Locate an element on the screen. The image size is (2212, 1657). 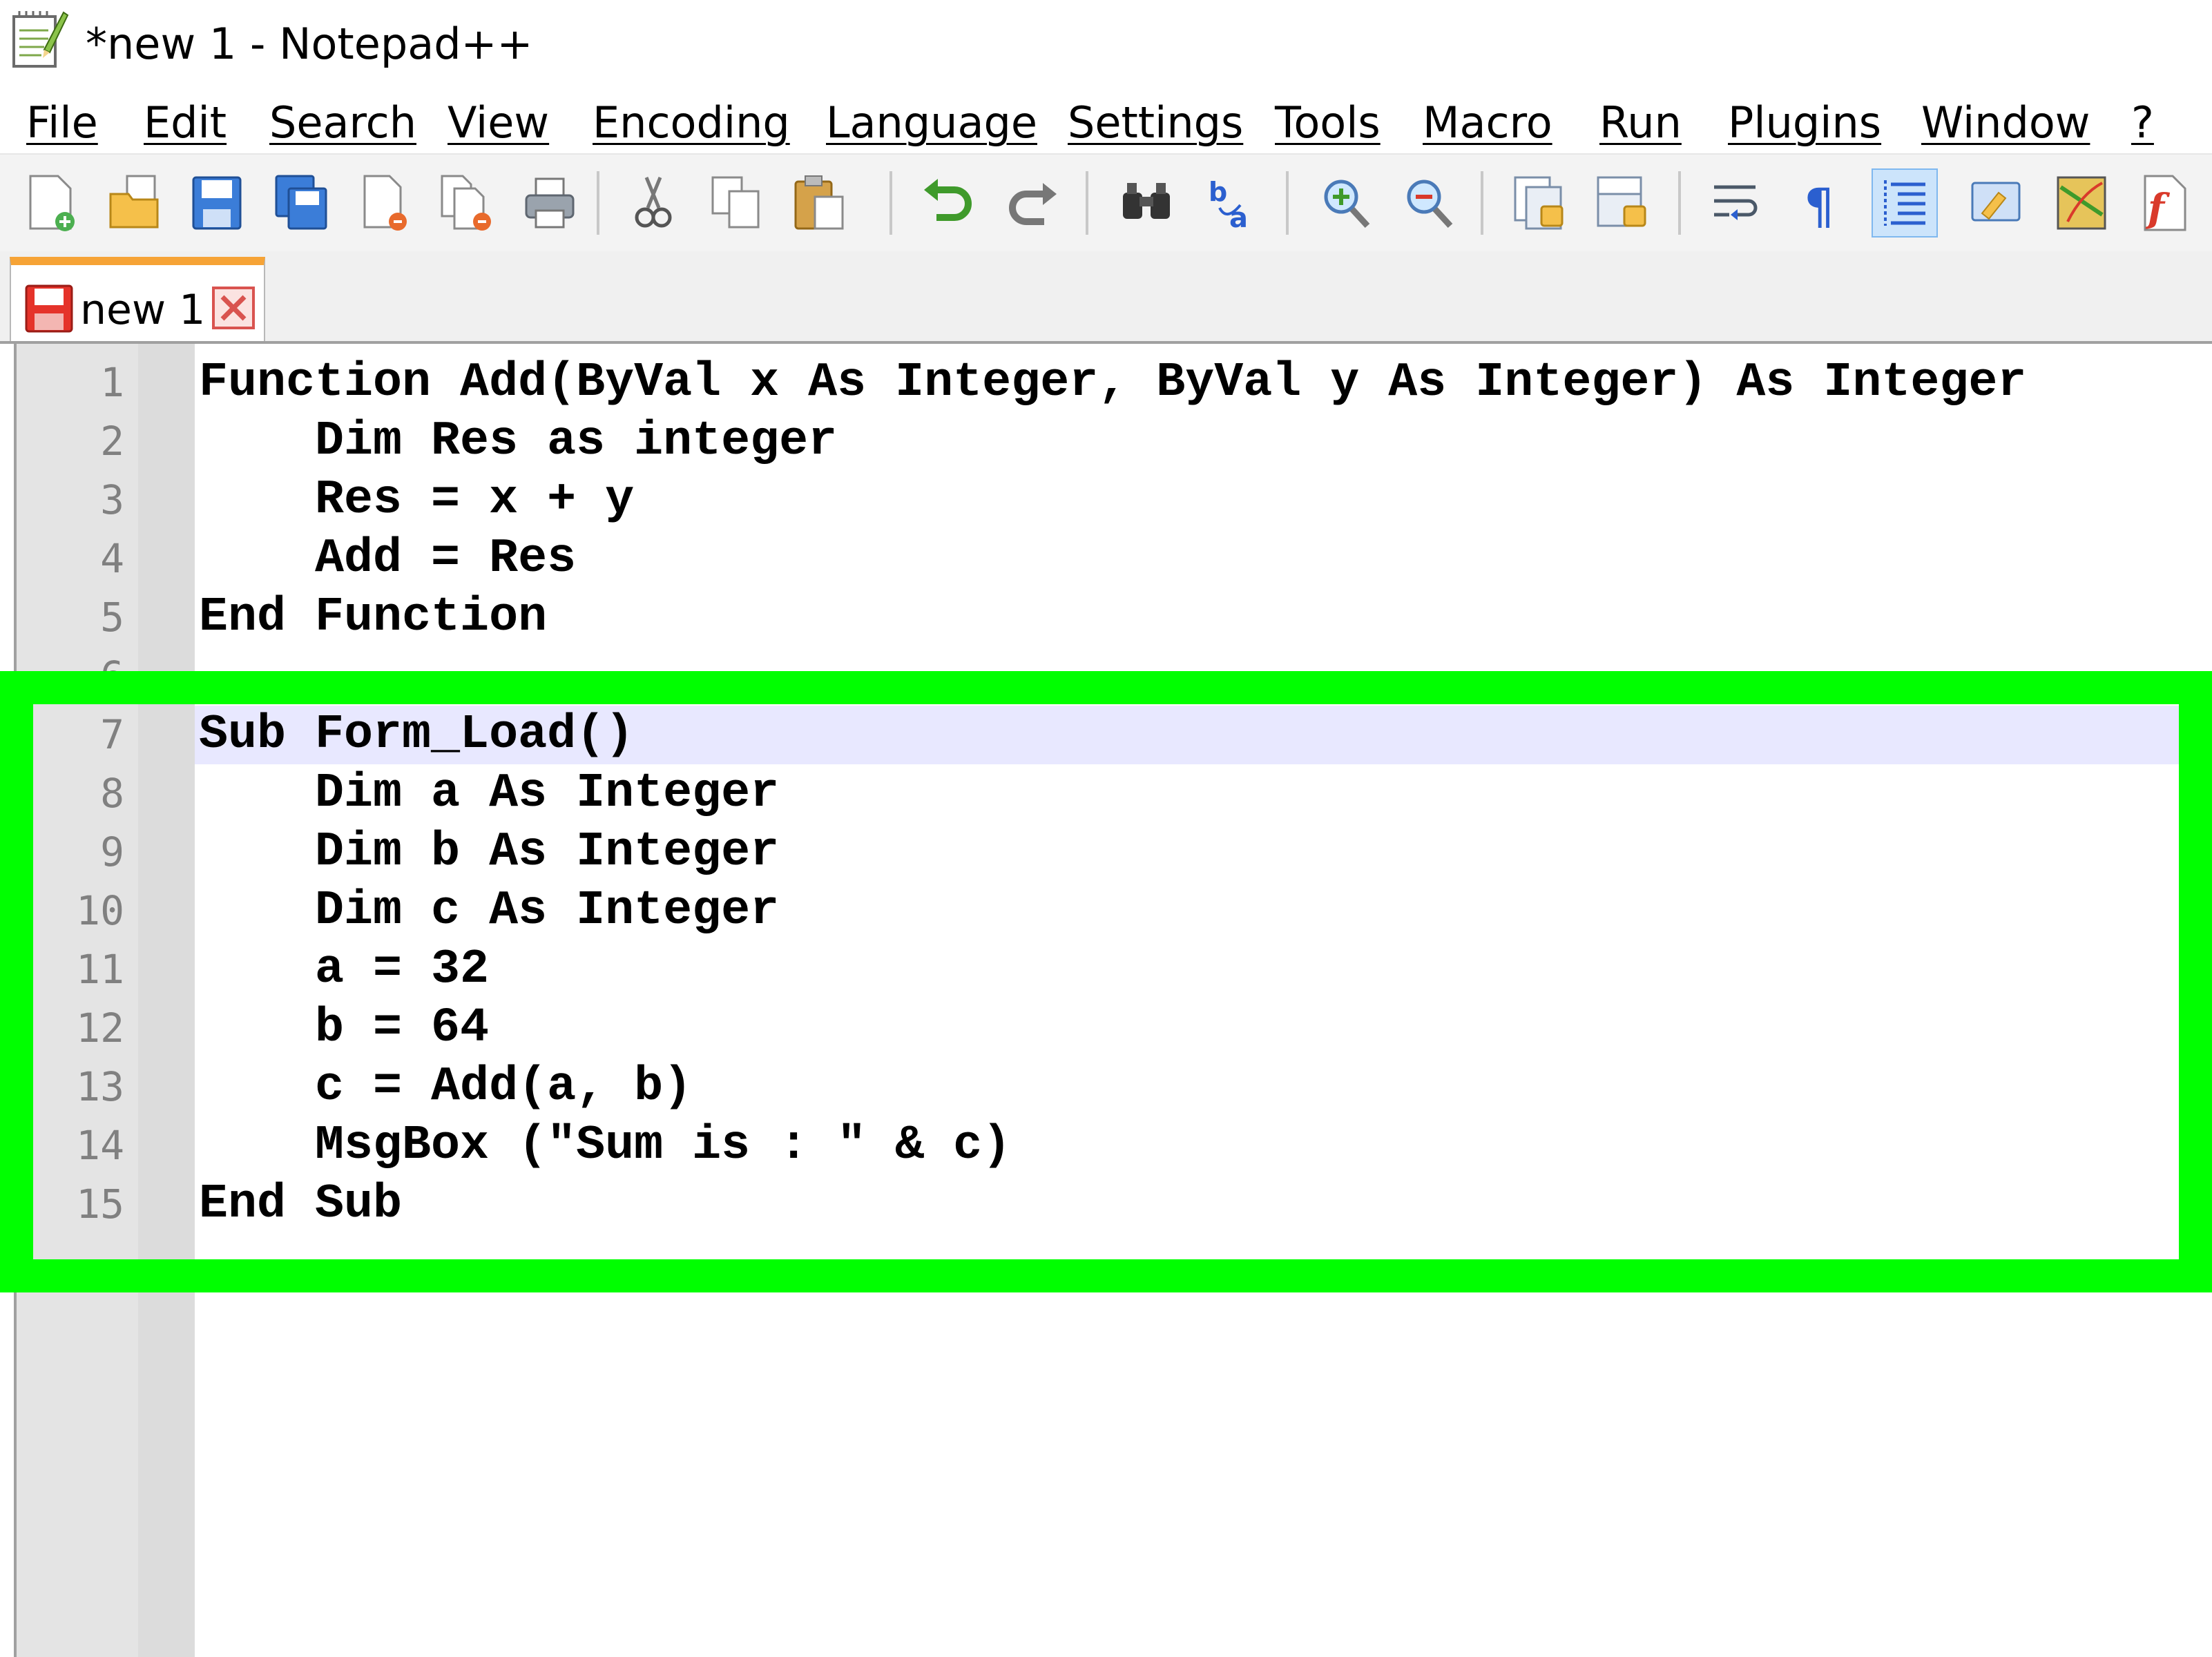
close-all-icon is located at coordinates (467, 203).